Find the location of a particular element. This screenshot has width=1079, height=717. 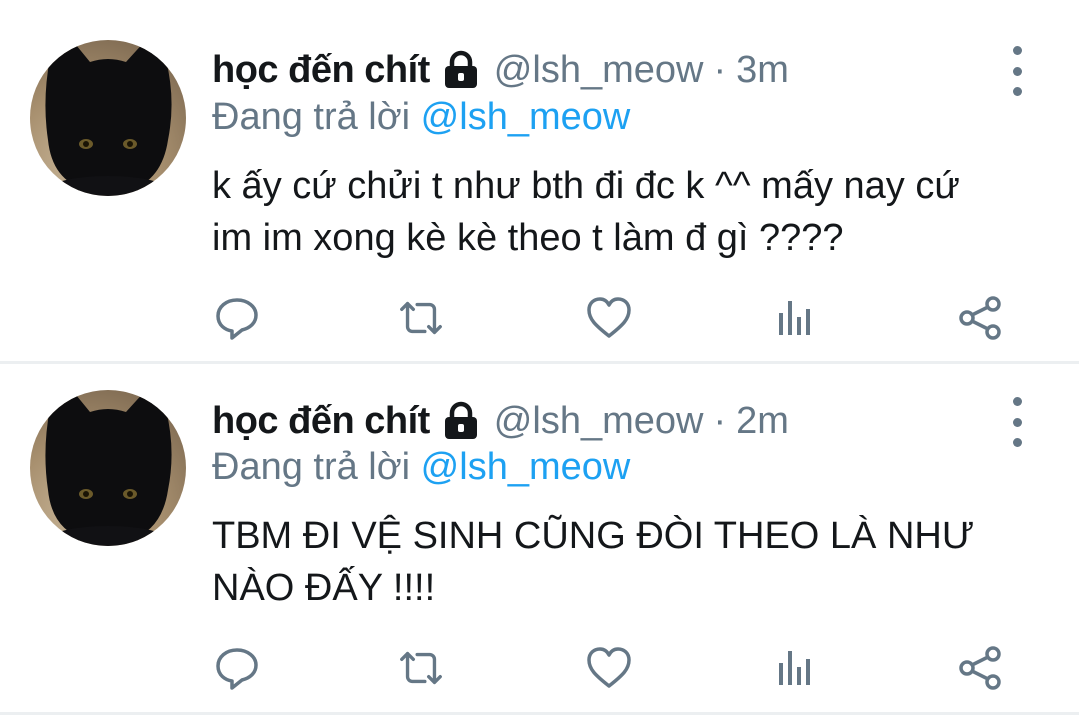

tweet-header: học đến chít @lsh_meow · 3m is located at coordinates (500, 70).